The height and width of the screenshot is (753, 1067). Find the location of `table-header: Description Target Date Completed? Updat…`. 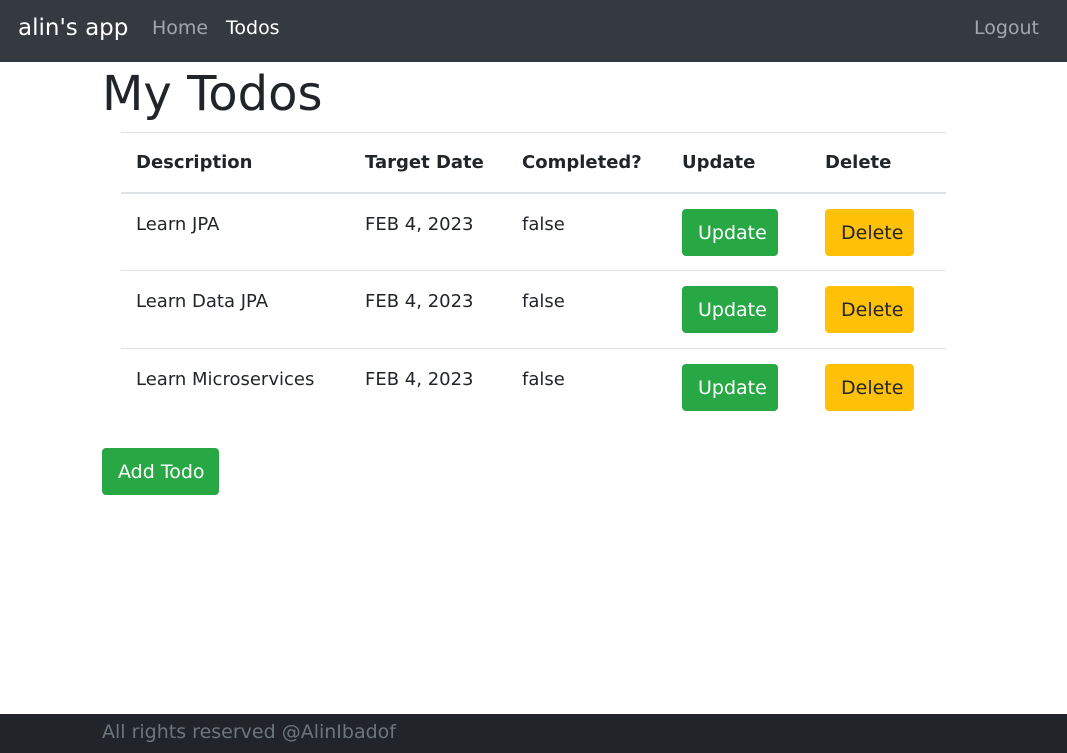

table-header: Description Target Date Completed? Updat… is located at coordinates (533, 163).